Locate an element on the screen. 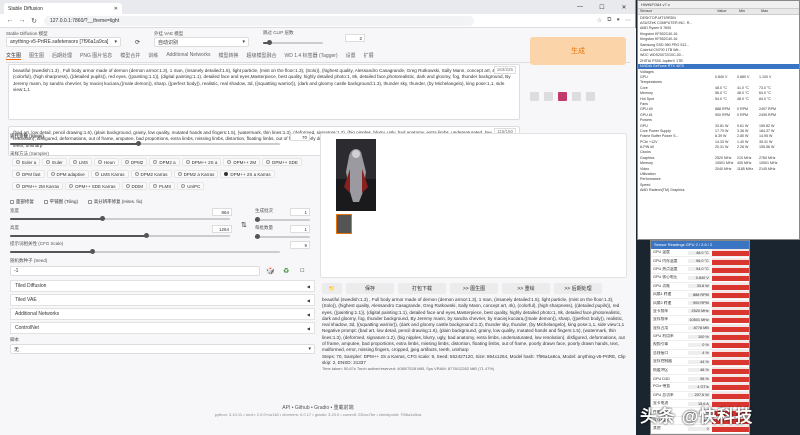 The width and height of the screenshot is (800, 435). clip-input: 2 is located at coordinates (355, 38).